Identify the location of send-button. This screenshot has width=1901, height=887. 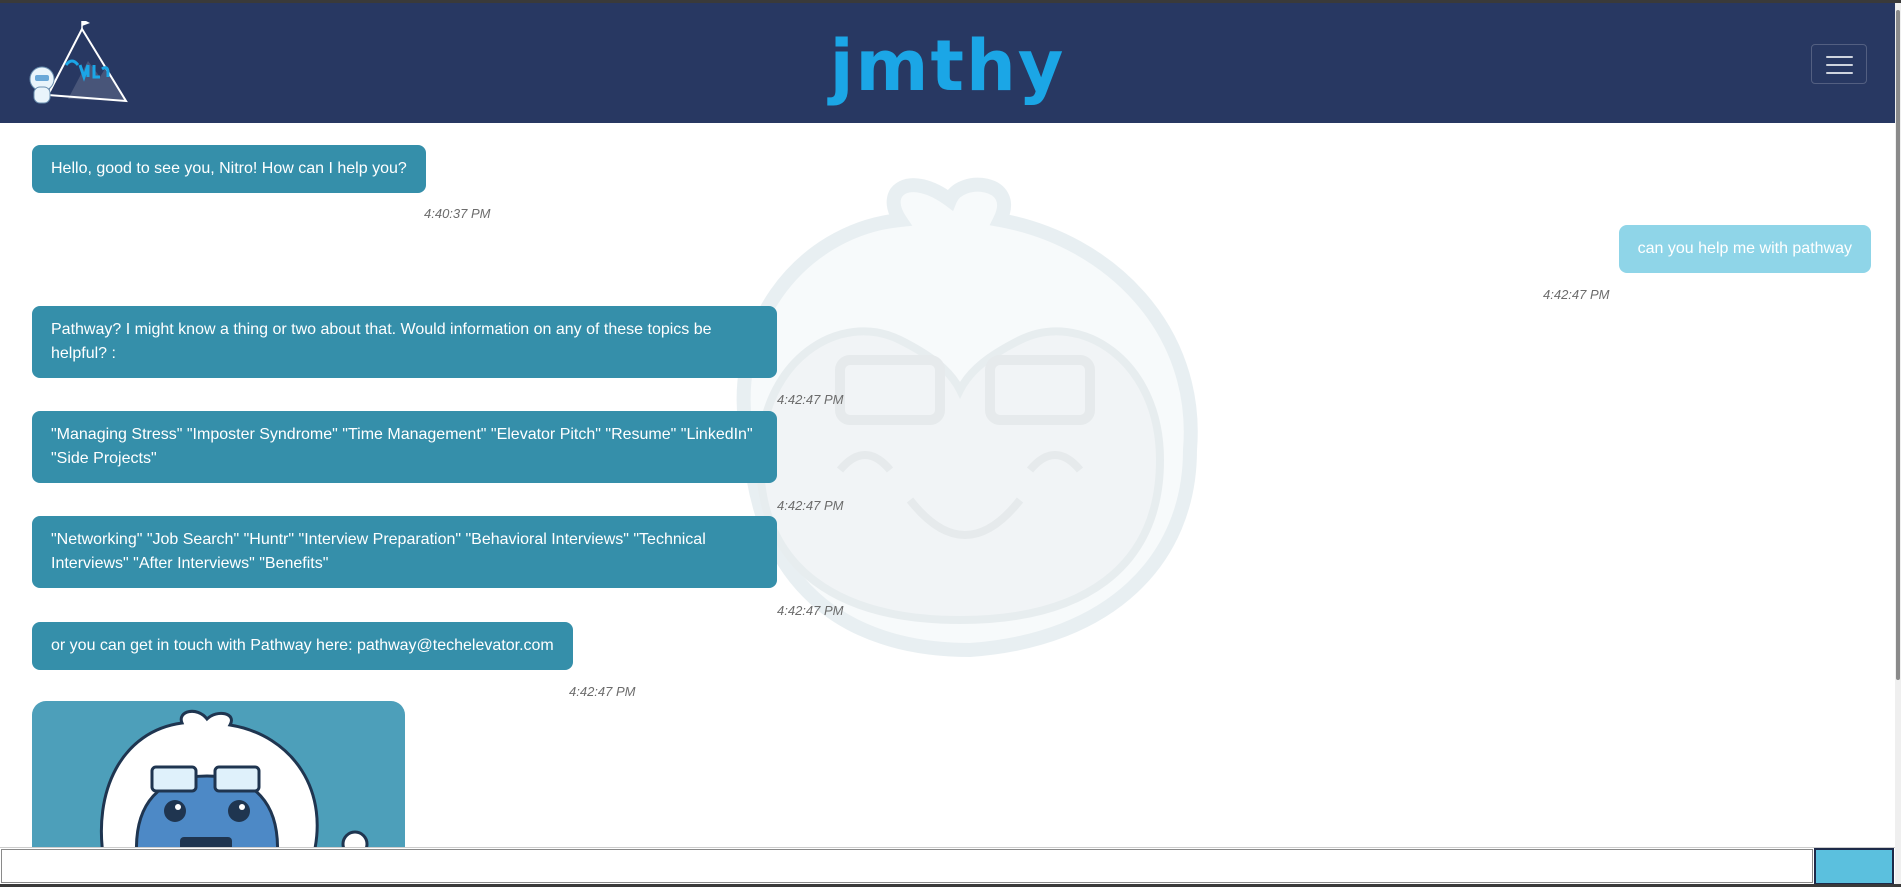
(1854, 866).